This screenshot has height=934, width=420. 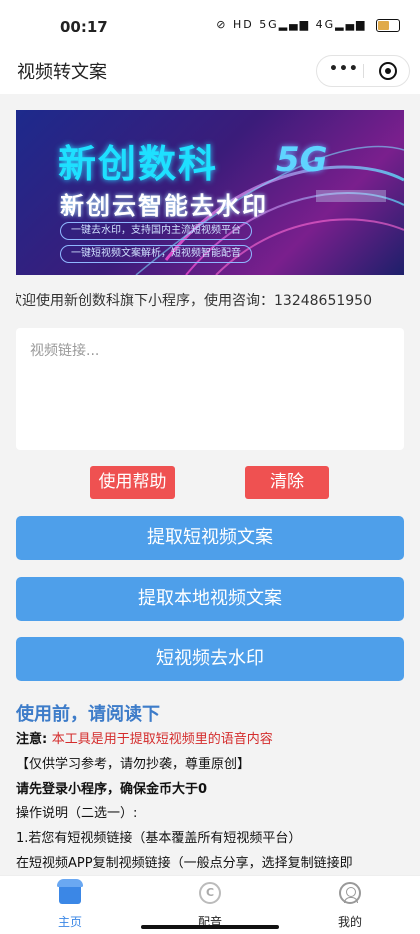 I want to click on scrolling-notice: 欢迎使用新创数科旗下小程序，使用咨询：13248651950, so click(x=210, y=301).